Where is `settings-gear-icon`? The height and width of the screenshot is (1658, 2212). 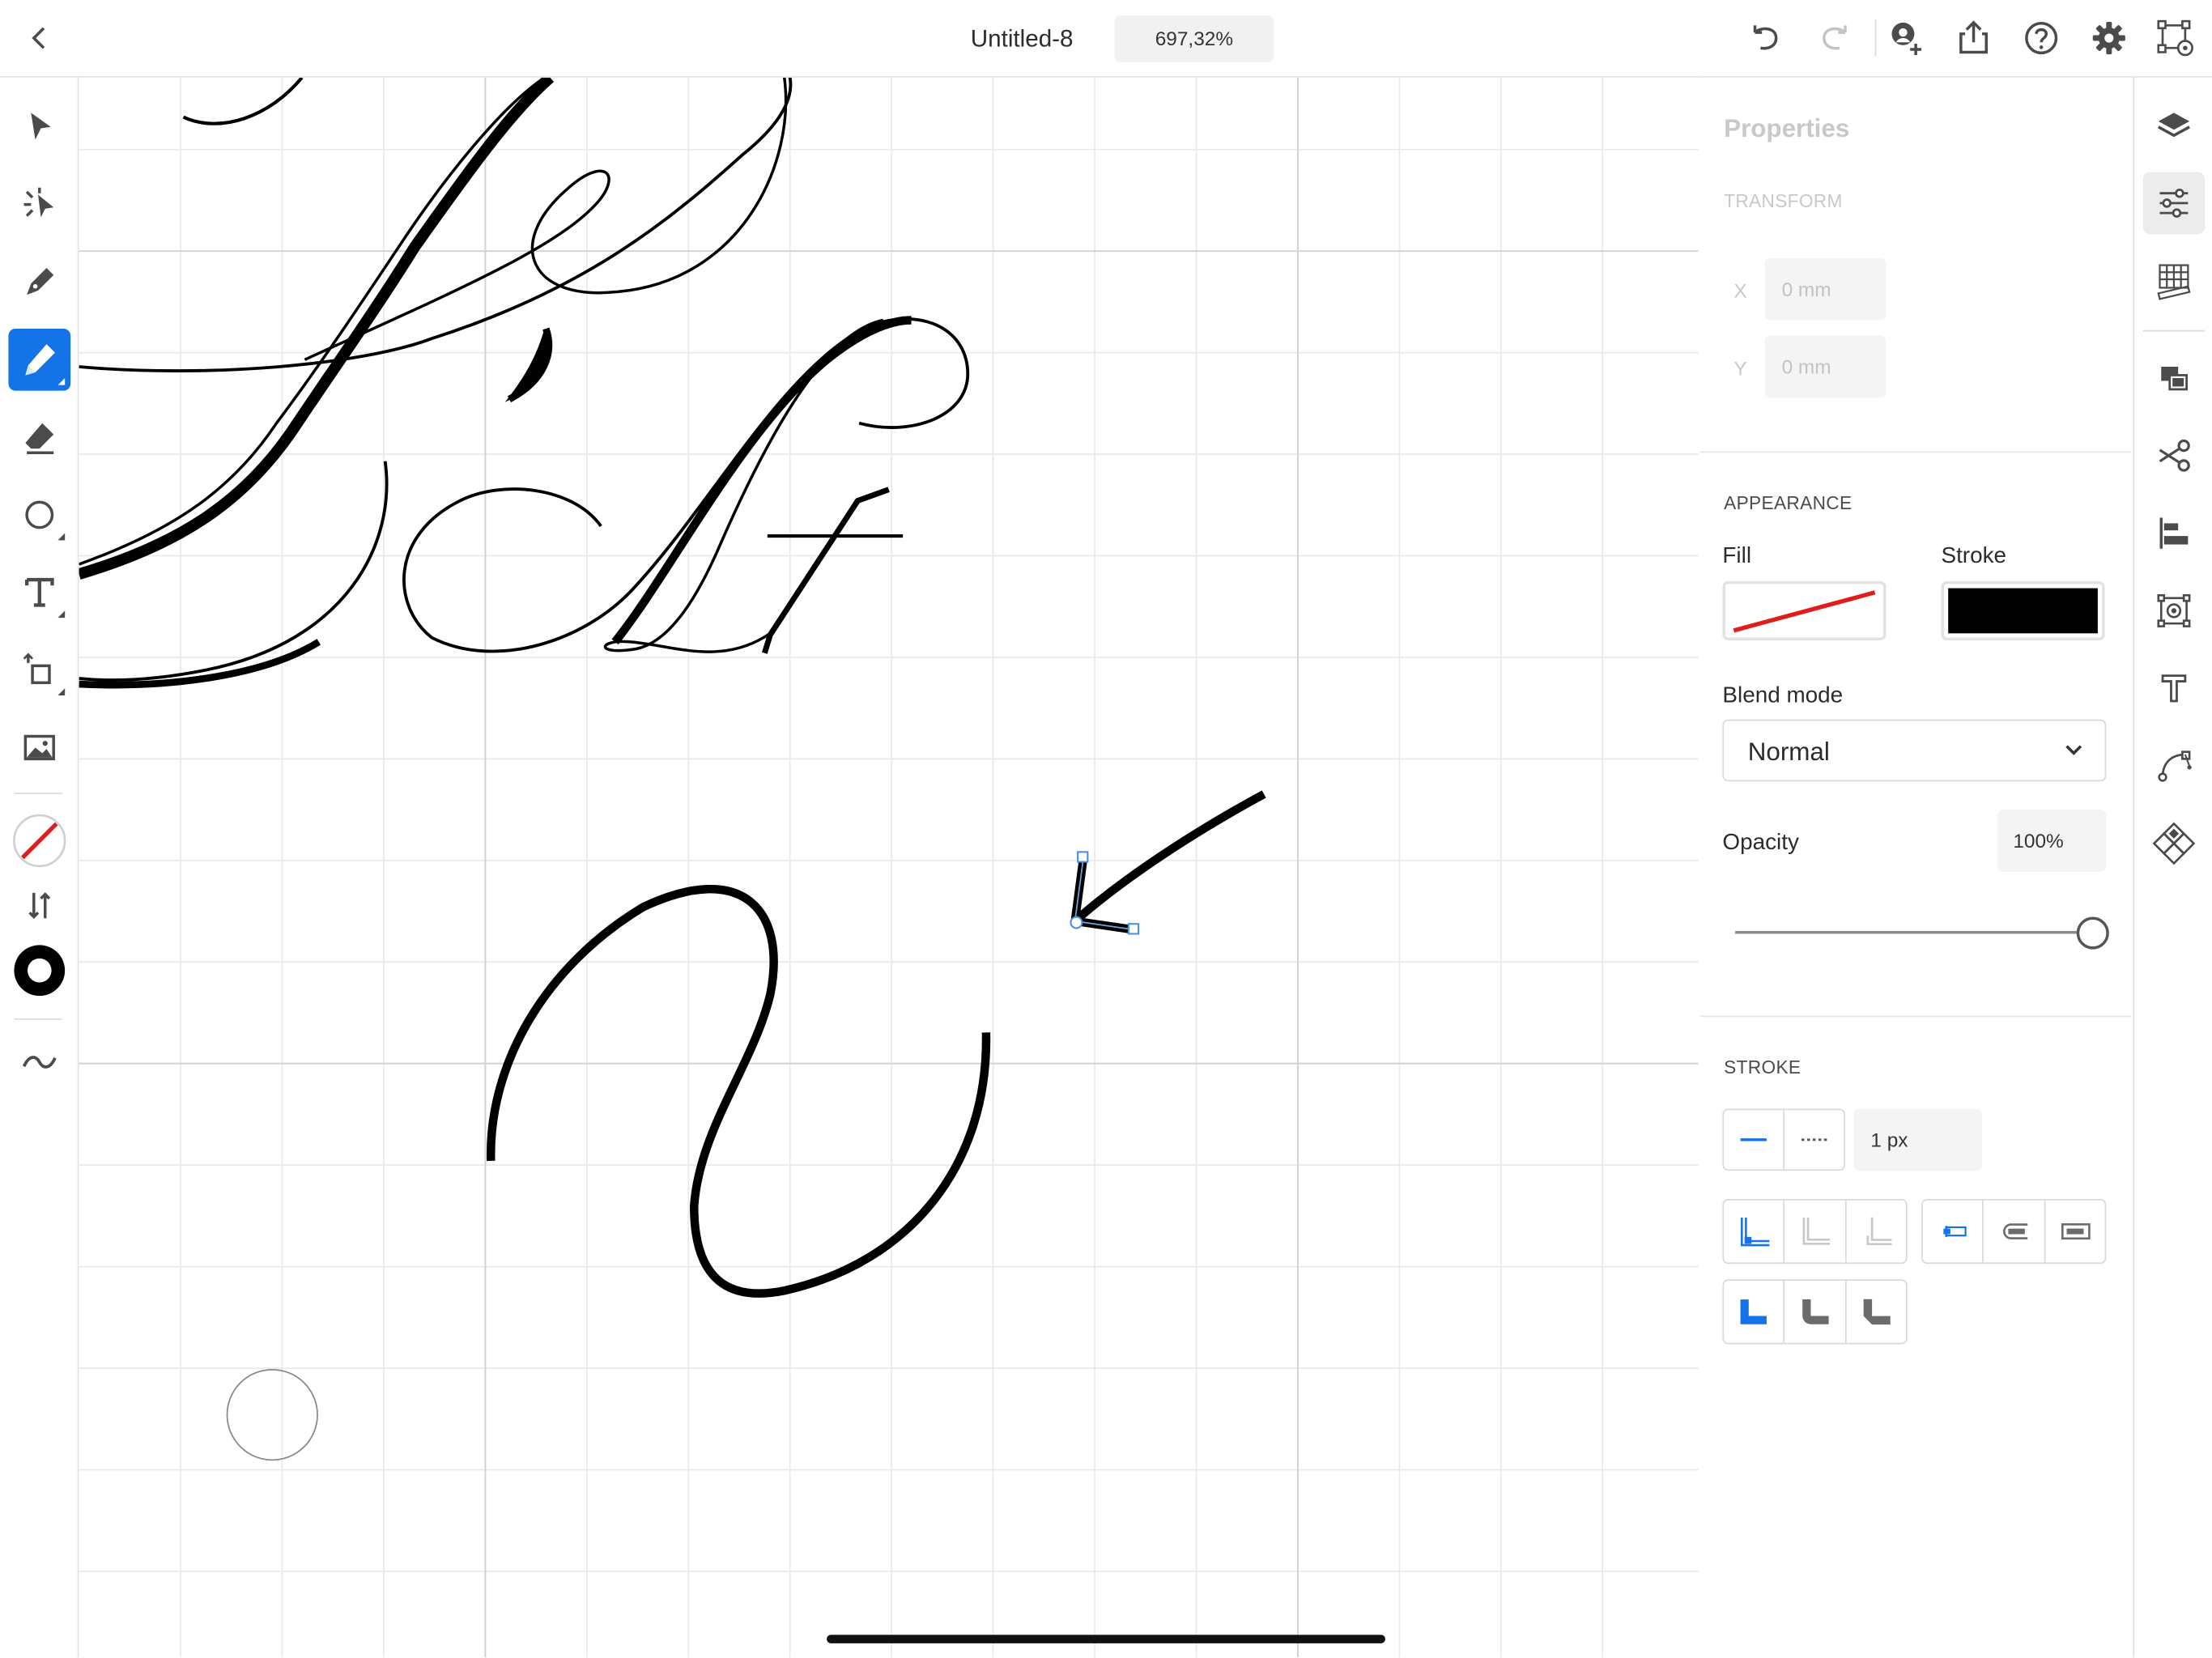 settings-gear-icon is located at coordinates (2109, 38).